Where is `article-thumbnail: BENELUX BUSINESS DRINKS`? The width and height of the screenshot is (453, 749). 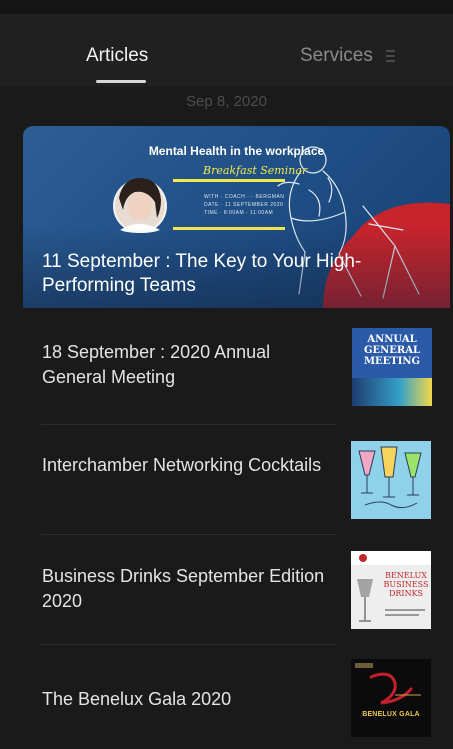 article-thumbnail: BENELUX BUSINESS DRINKS is located at coordinates (391, 590).